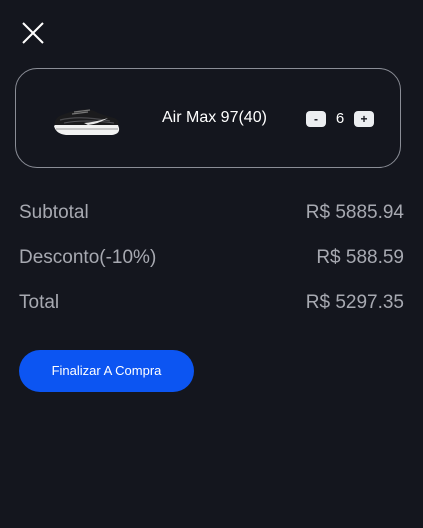 This screenshot has width=423, height=528. I want to click on decrement-button: -, so click(316, 118).